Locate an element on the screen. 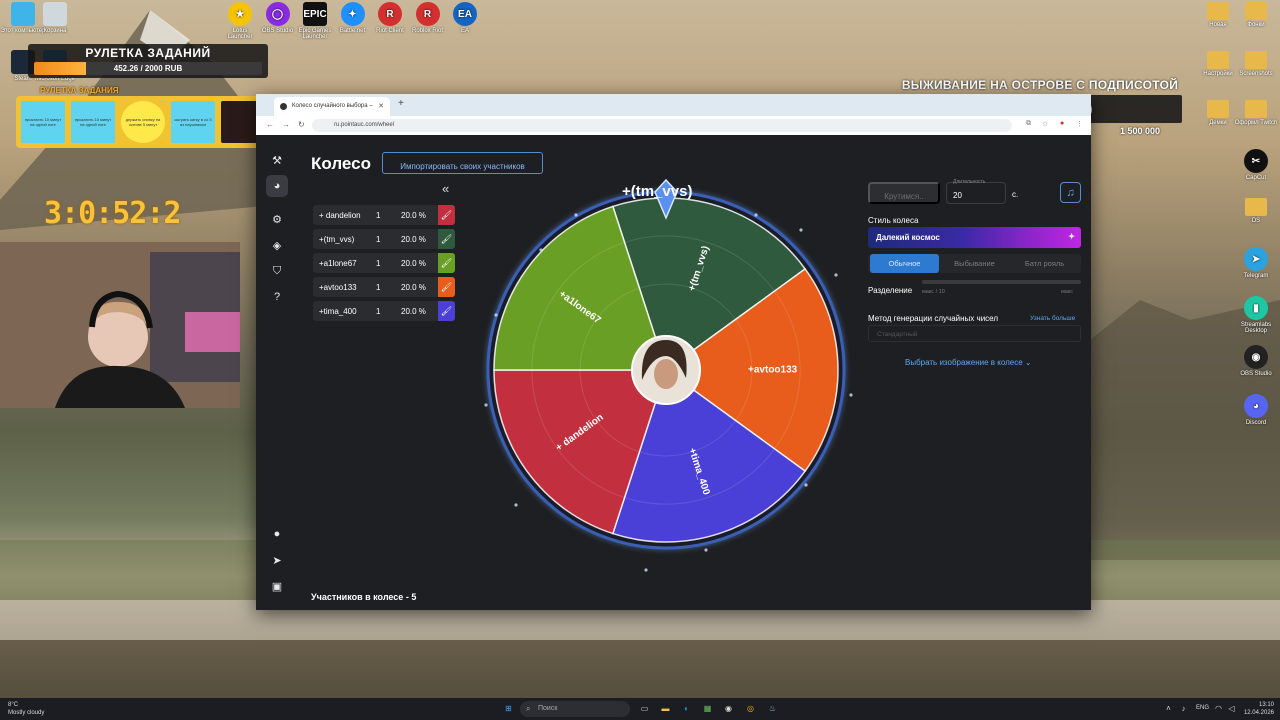 This screenshot has height=720, width=1280. music-icon: ♫ is located at coordinates (1070, 192).